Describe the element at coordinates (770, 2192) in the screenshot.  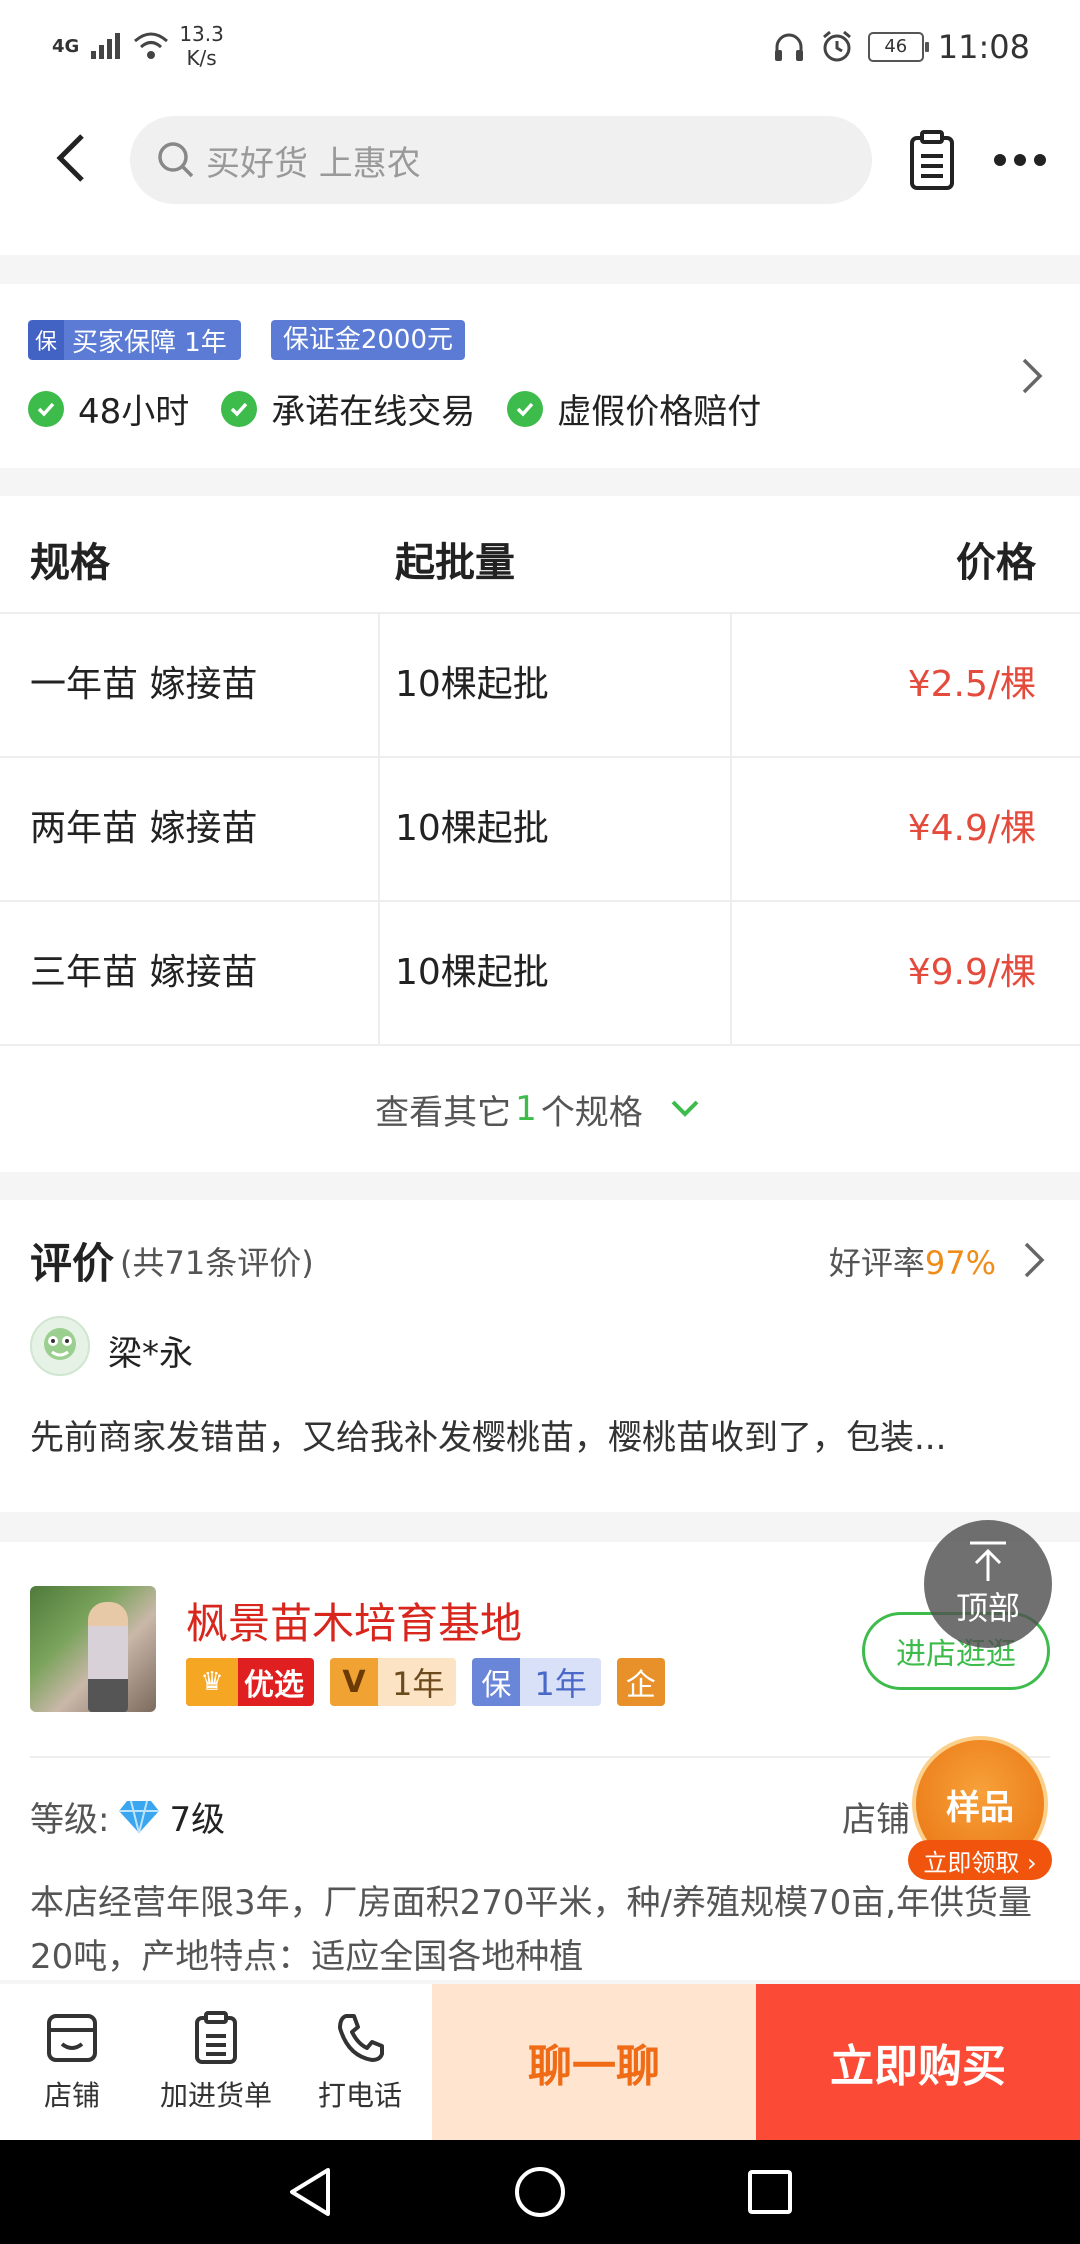
I see `system-recents-button` at that location.